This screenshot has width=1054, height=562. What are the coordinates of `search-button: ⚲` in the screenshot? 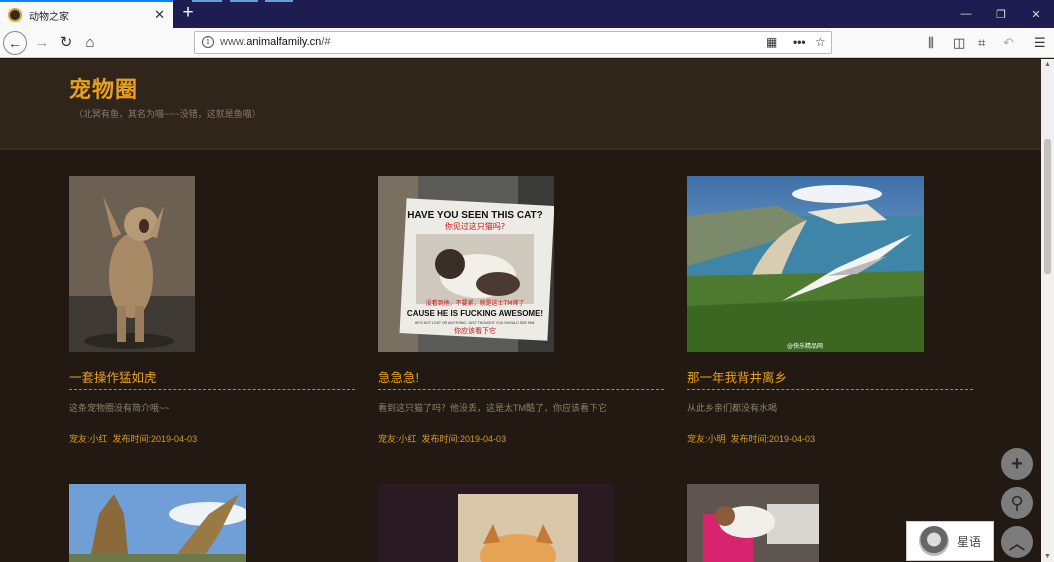 It's located at (1017, 503).